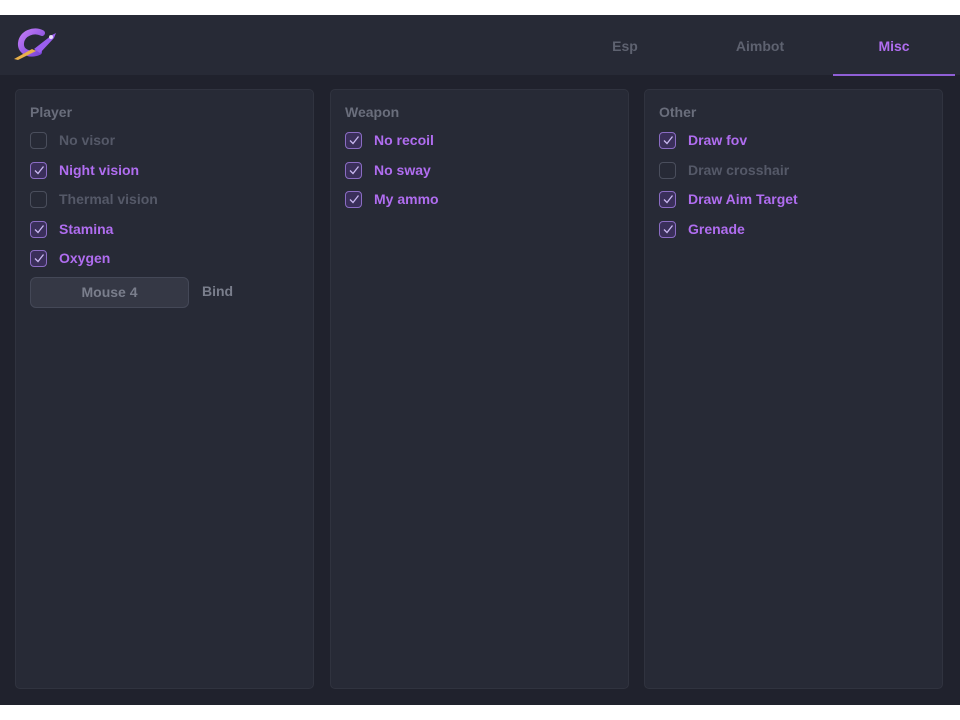 Image resolution: width=960 pixels, height=720 pixels. I want to click on option-label: Stamina, so click(86, 229).